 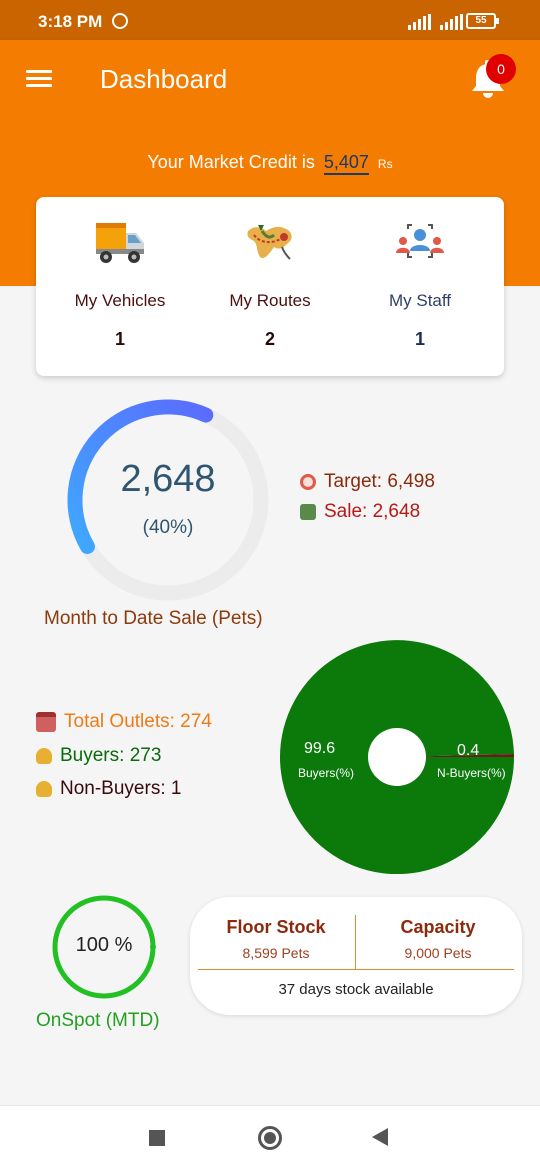 I want to click on sale-percent: (40%), so click(x=168, y=527).